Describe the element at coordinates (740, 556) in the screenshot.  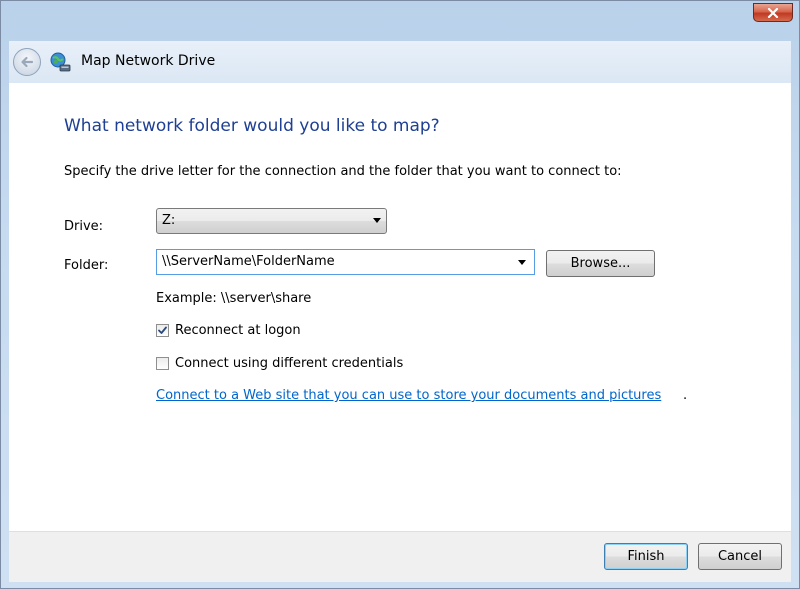
I see `cancel-button: Cancel` at that location.